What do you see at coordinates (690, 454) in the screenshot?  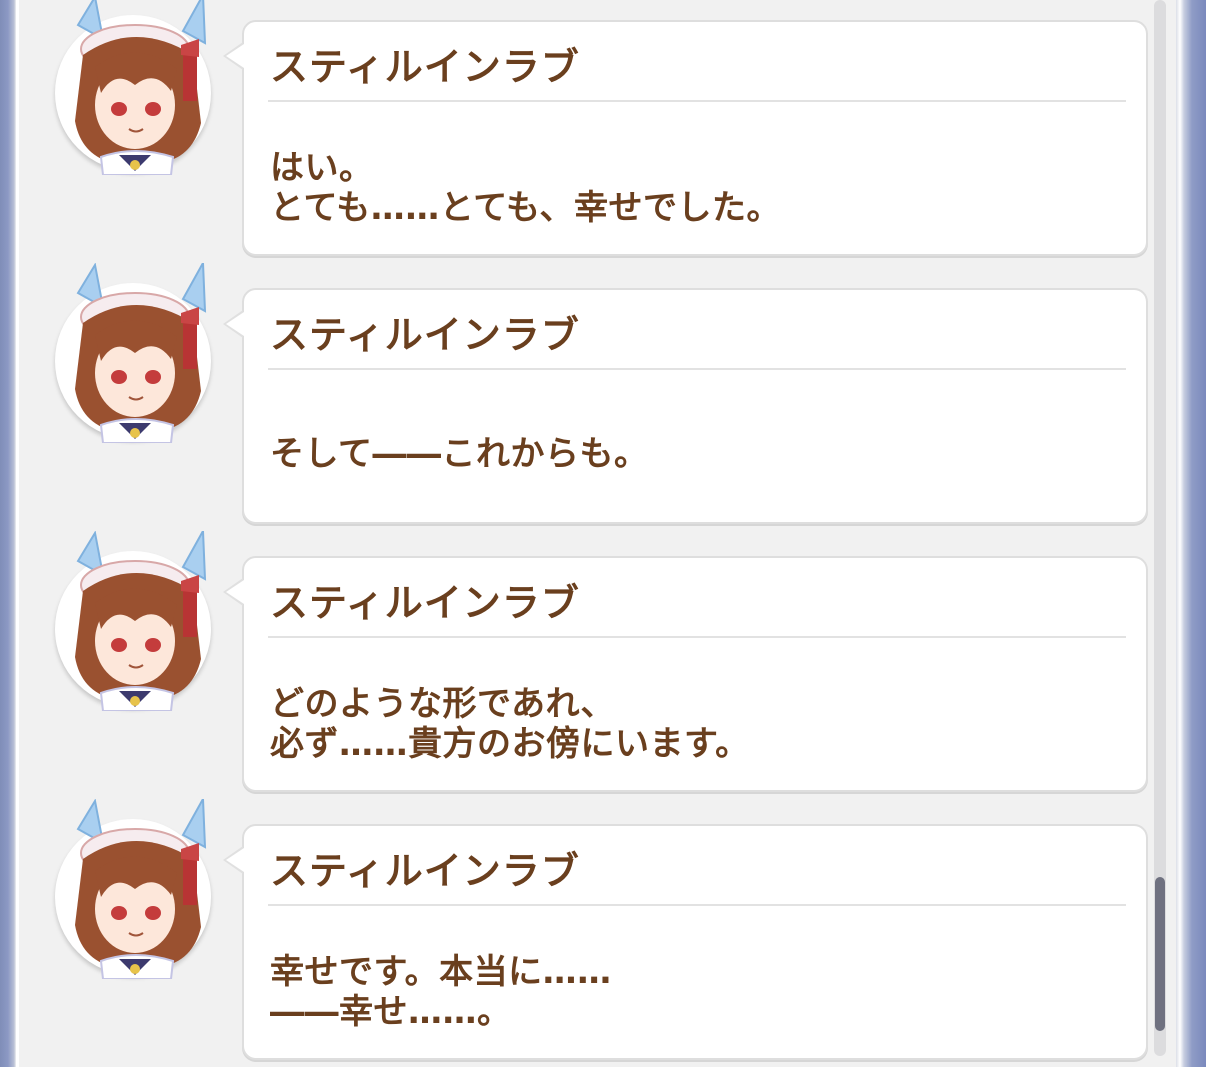 I see `dialogue-text: そして――これからも。` at bounding box center [690, 454].